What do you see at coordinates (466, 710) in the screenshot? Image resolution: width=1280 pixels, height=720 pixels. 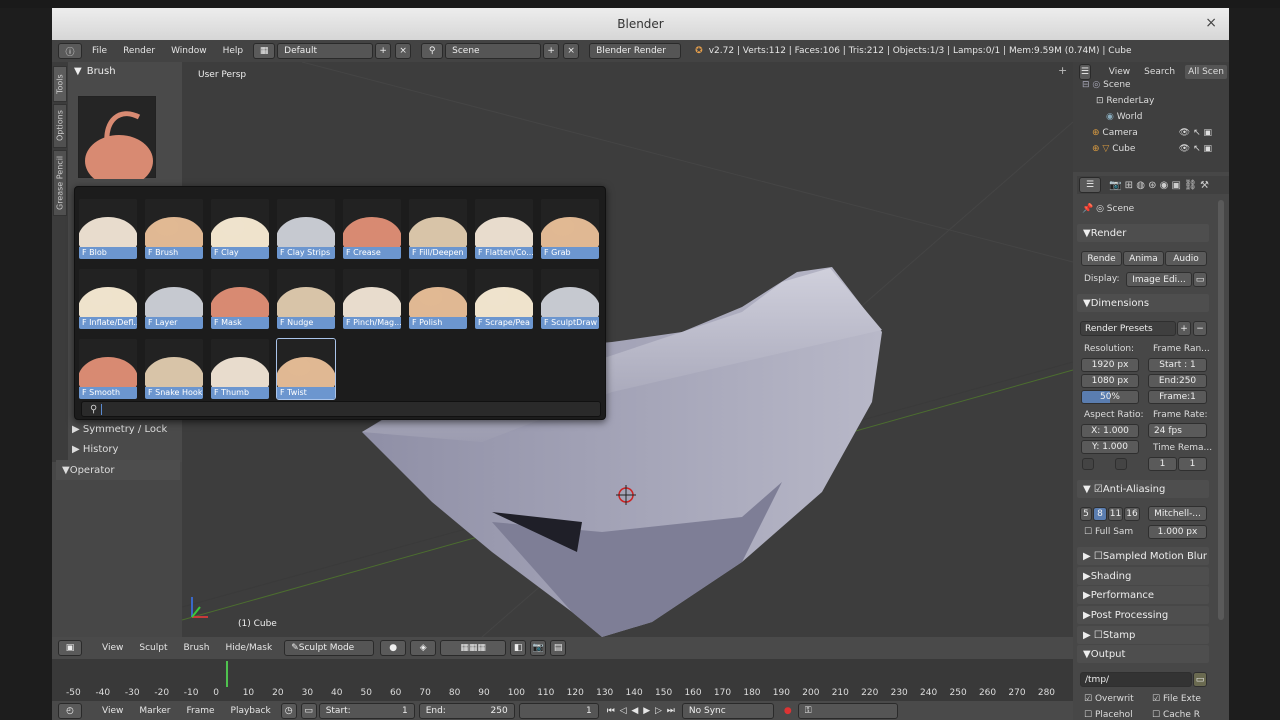 I see `end-frame-field: End: 250` at bounding box center [466, 710].